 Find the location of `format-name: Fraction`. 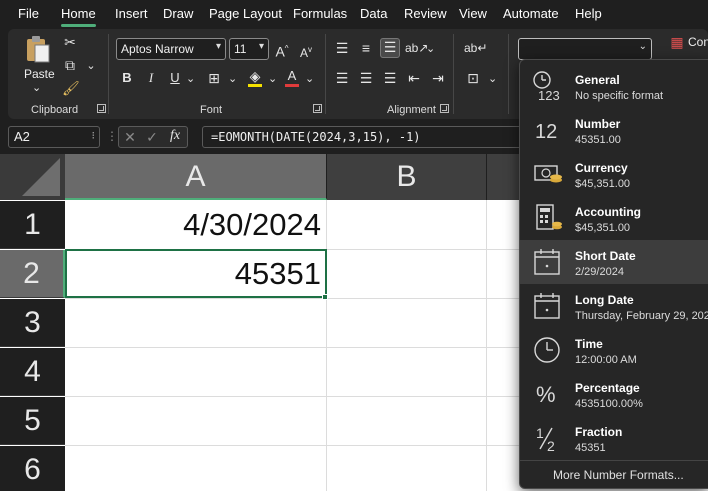

format-name: Fraction is located at coordinates (599, 432).